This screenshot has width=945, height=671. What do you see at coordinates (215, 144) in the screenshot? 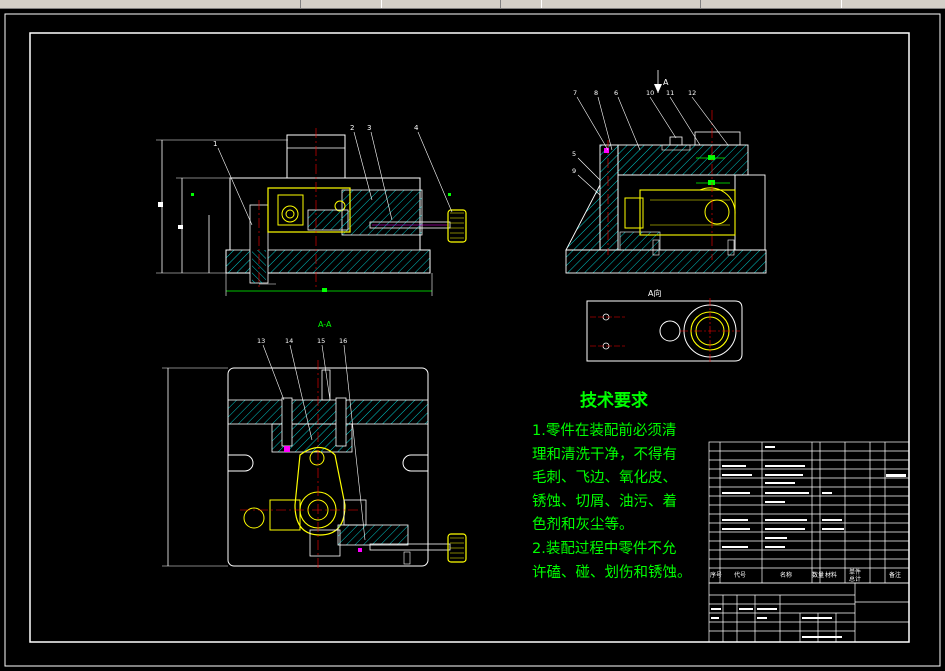
I see `balloon-label: 1` at bounding box center [215, 144].